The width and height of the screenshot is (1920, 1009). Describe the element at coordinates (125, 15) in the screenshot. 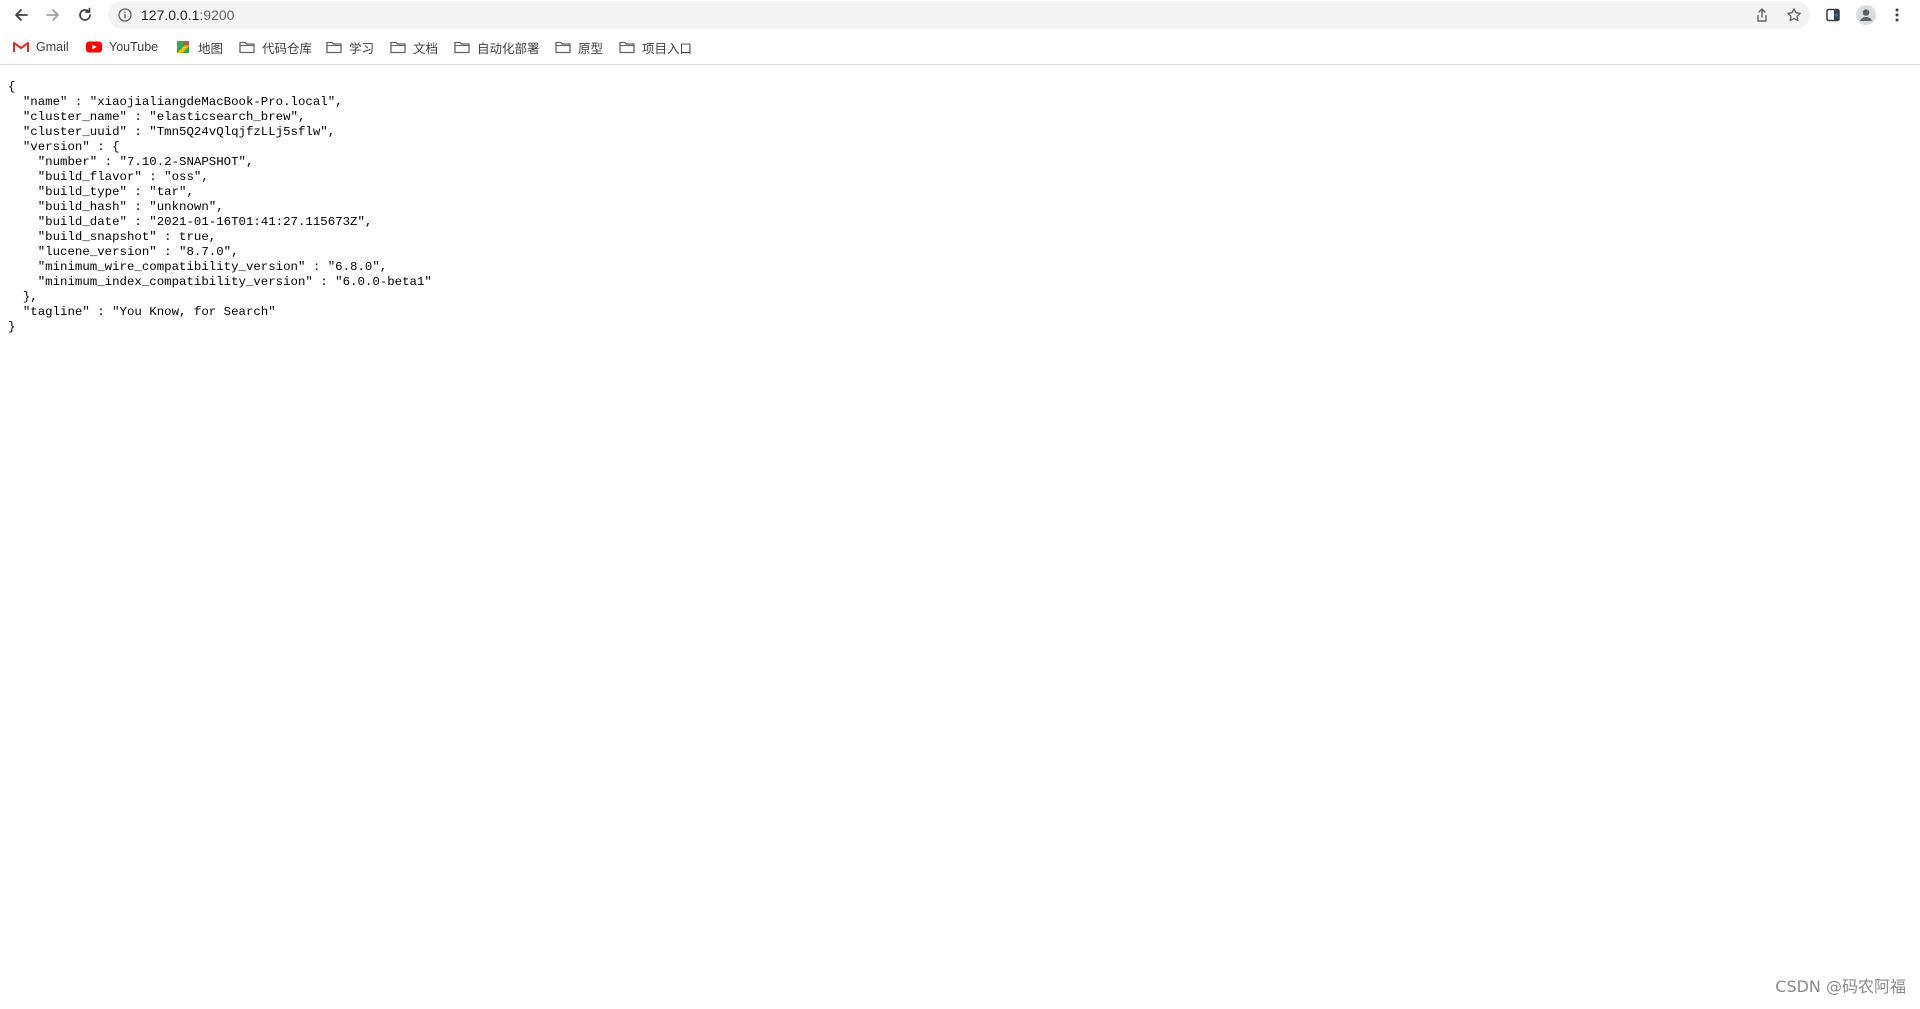

I see `site-info-icon` at that location.